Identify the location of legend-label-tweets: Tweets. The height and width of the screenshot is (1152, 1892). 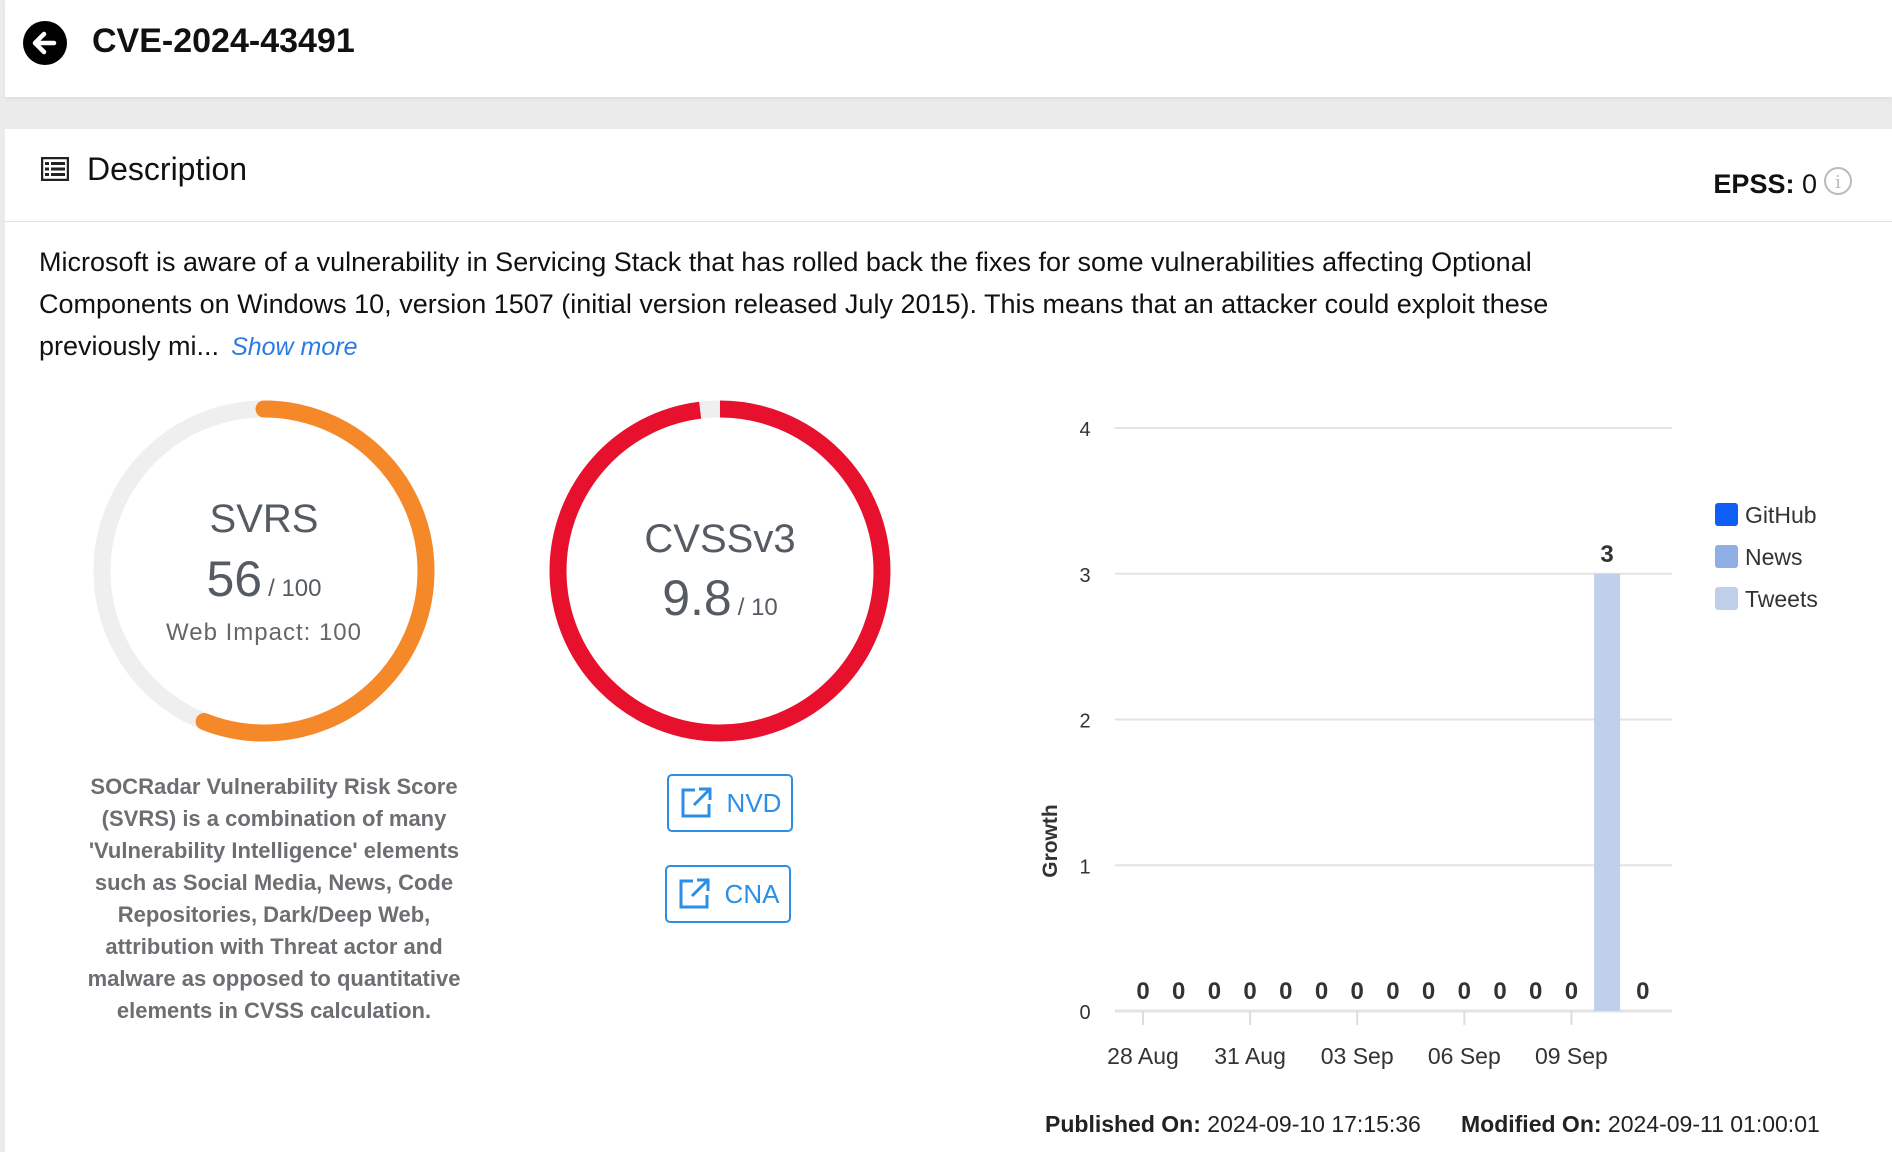
(1781, 599).